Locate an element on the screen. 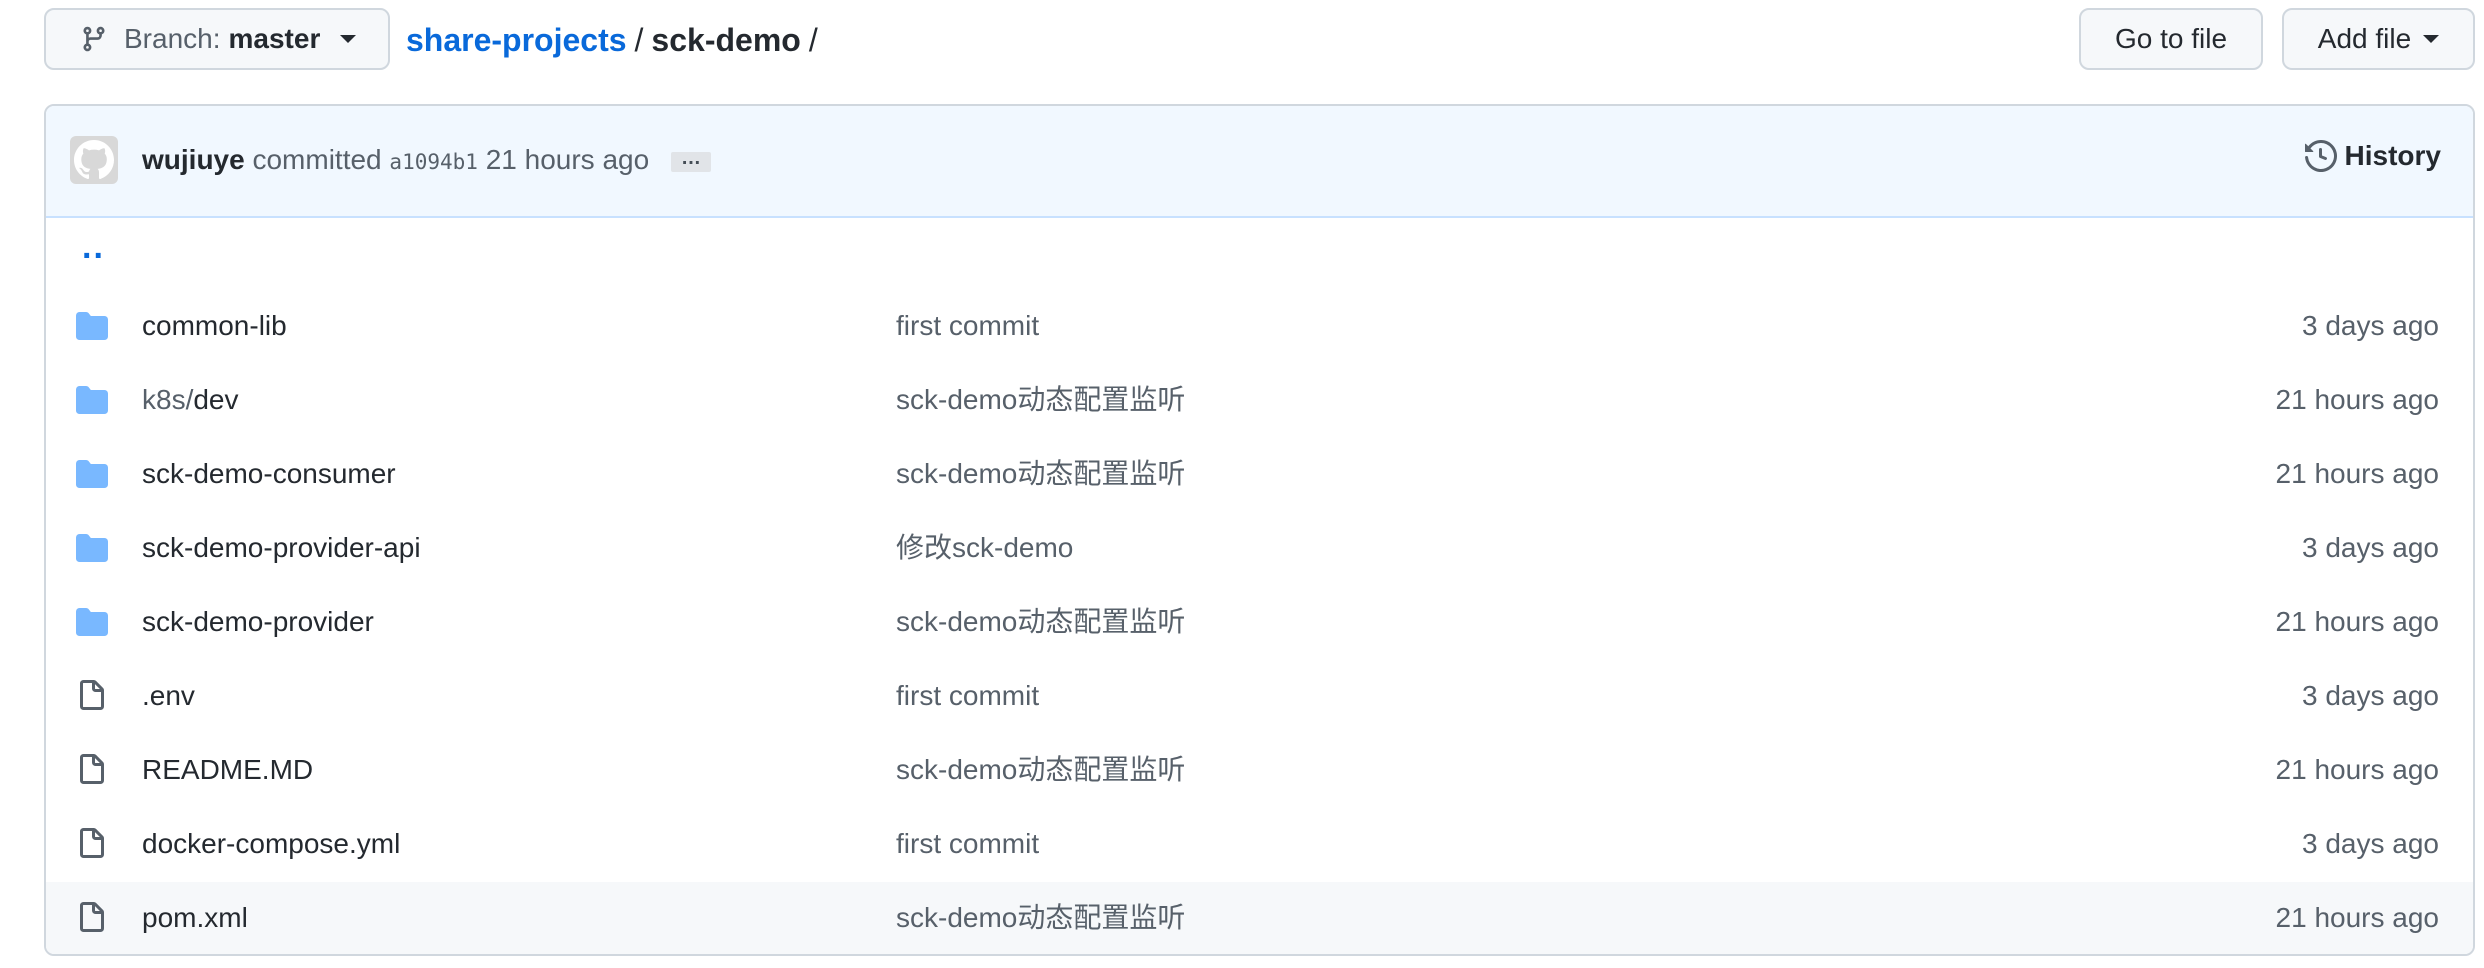 This screenshot has height=968, width=2484. commit-message-link: 修改sck-demo is located at coordinates (984, 548).